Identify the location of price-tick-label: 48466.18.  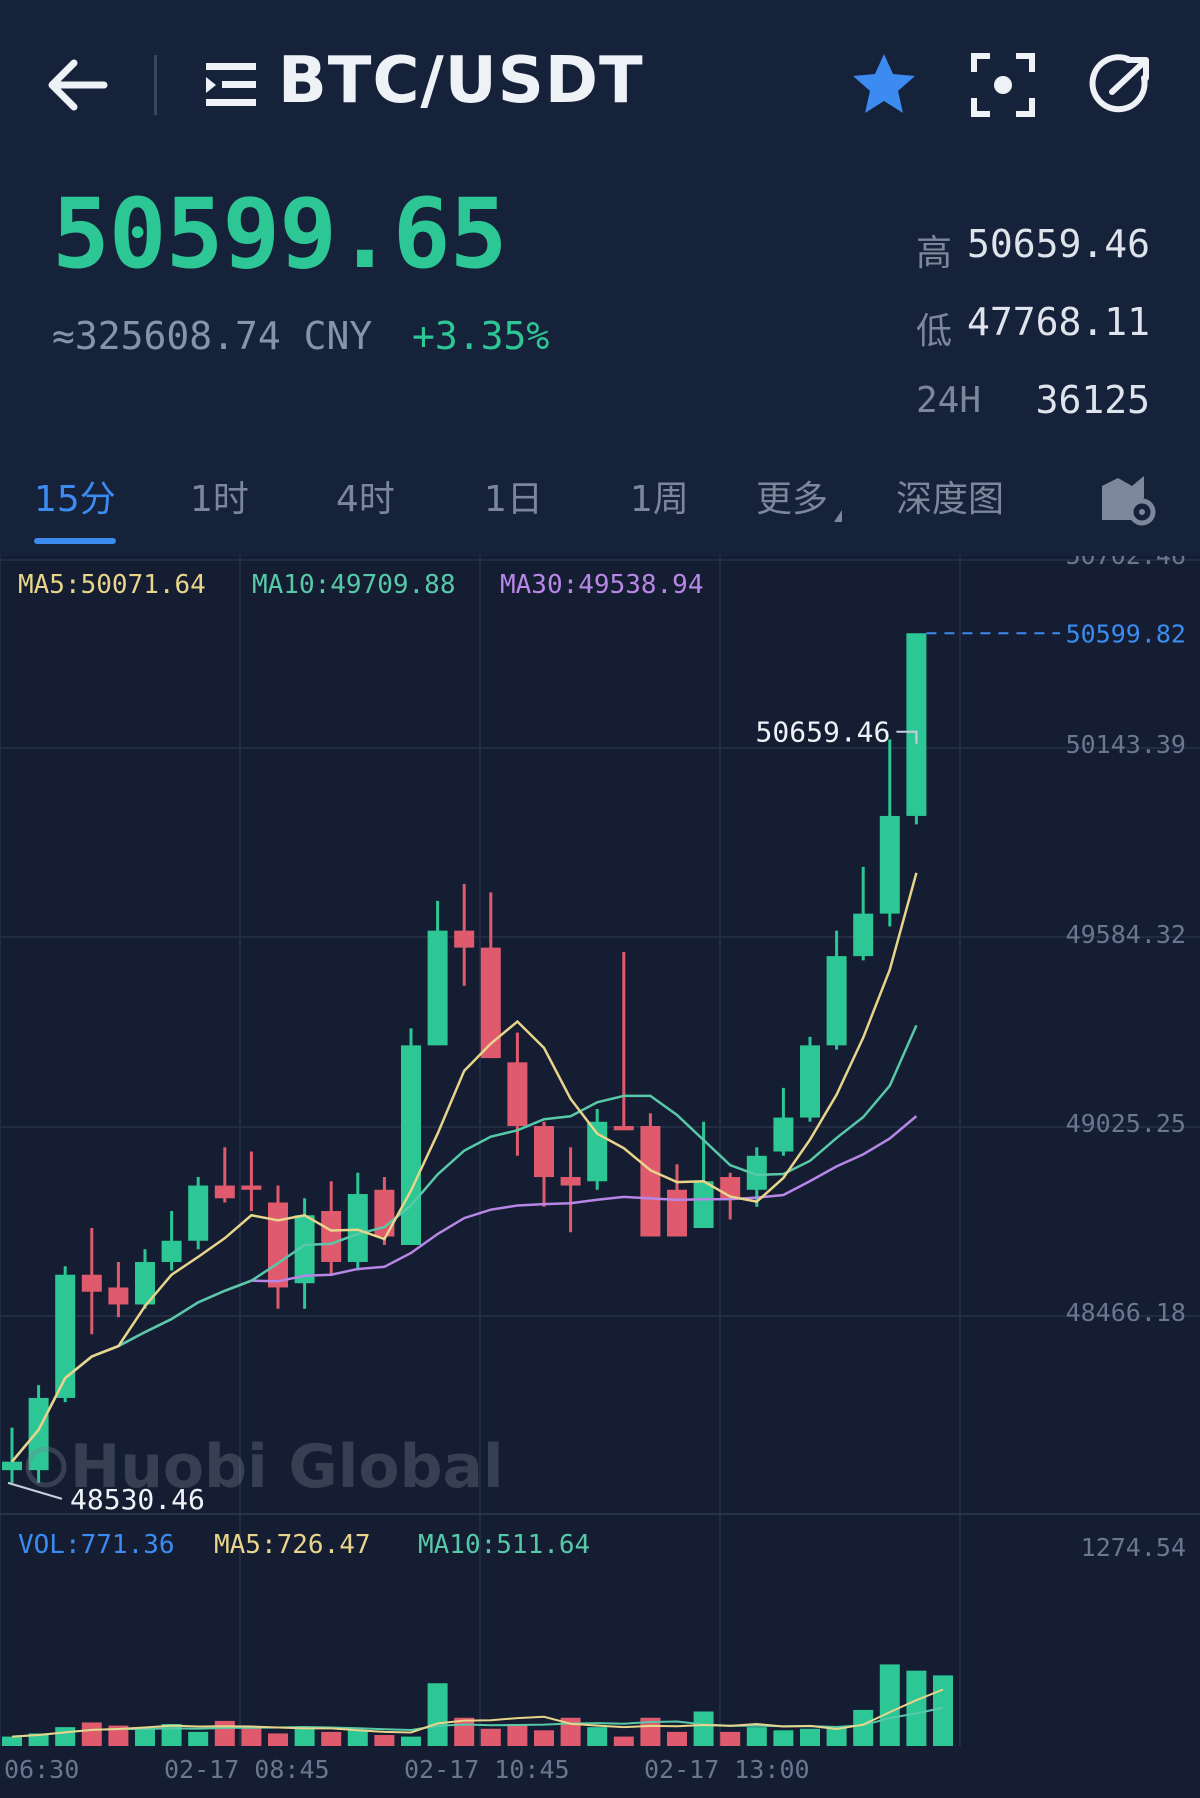
(1126, 1312).